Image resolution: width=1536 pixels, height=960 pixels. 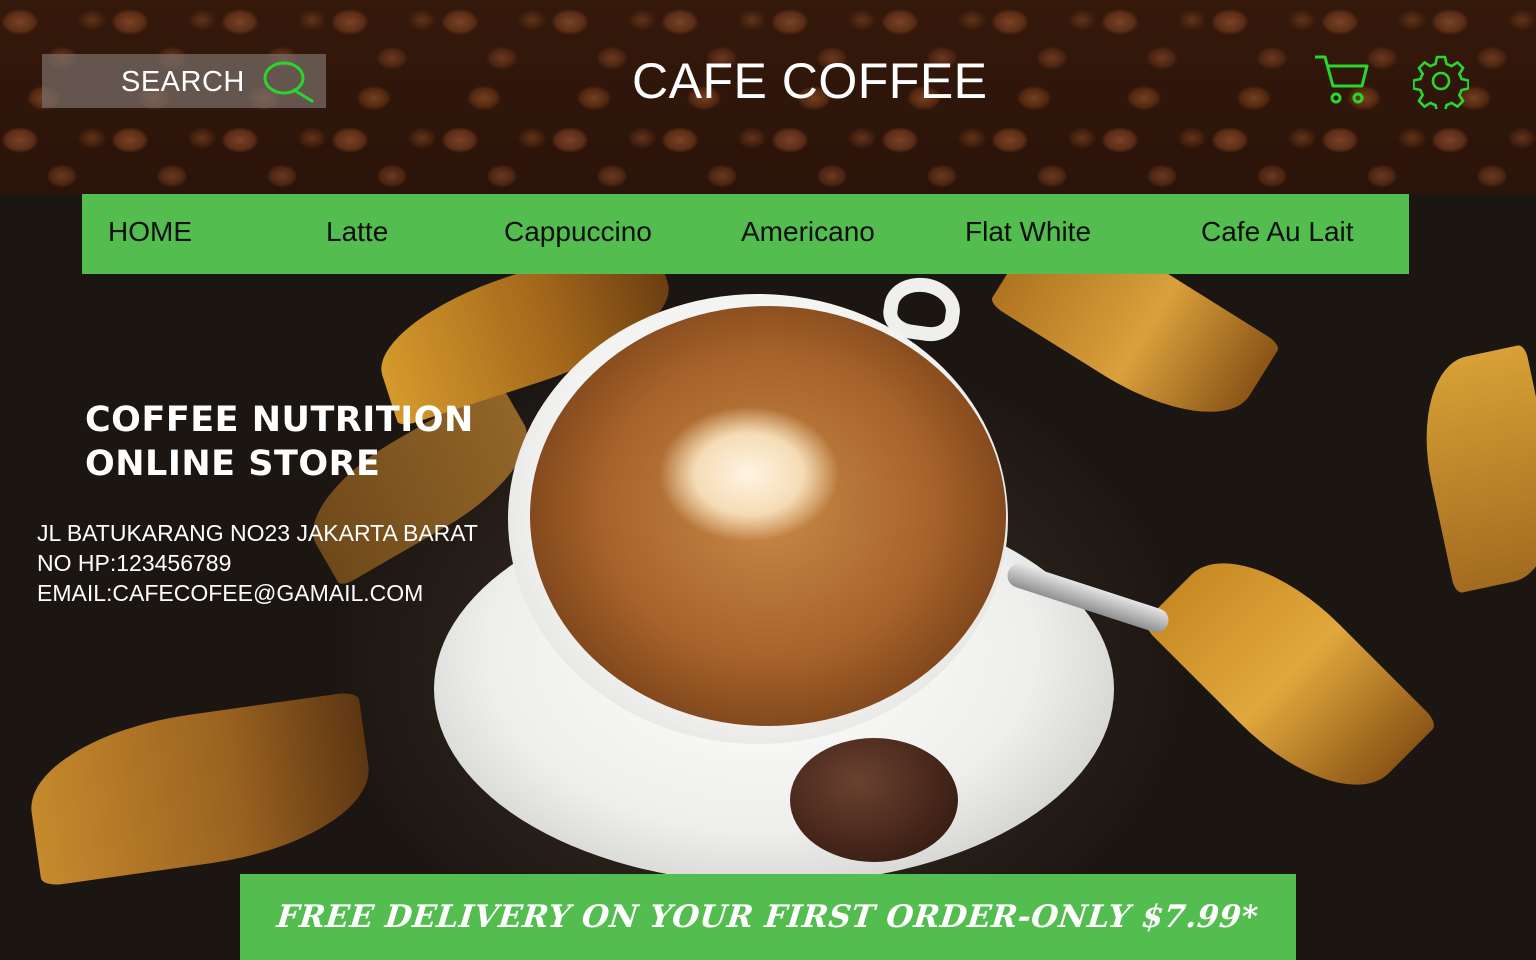 I want to click on search-box: SEARCH, so click(x=184, y=81).